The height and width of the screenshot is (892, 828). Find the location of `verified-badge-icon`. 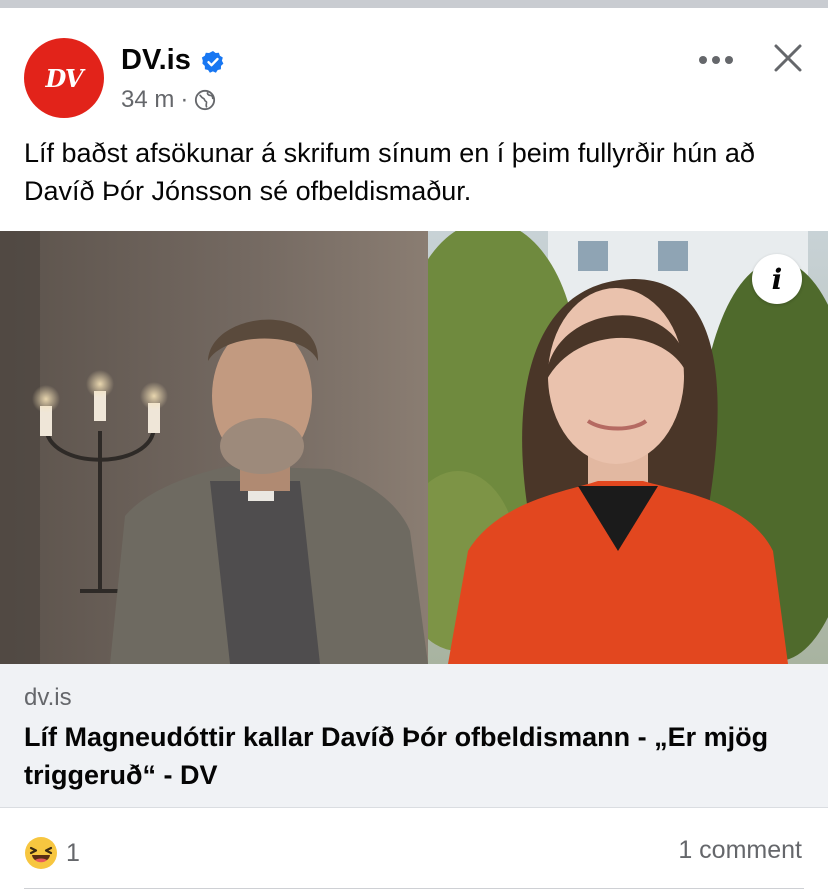

verified-badge-icon is located at coordinates (212, 62).